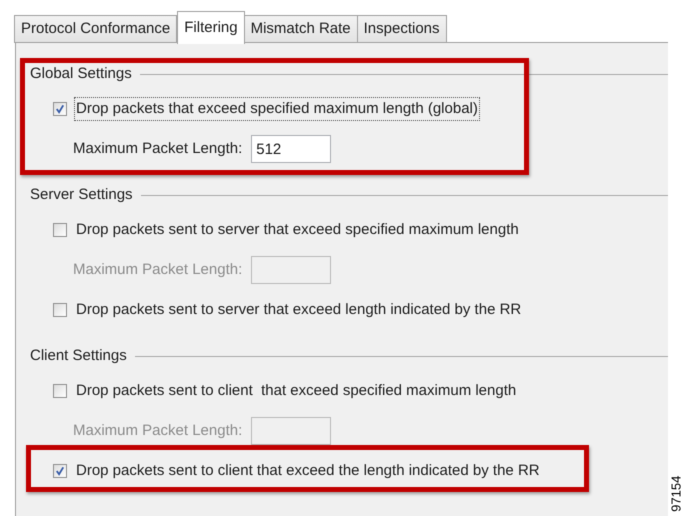 This screenshot has height=516, width=685. I want to click on tab: Protocol Conformance, so click(96, 29).